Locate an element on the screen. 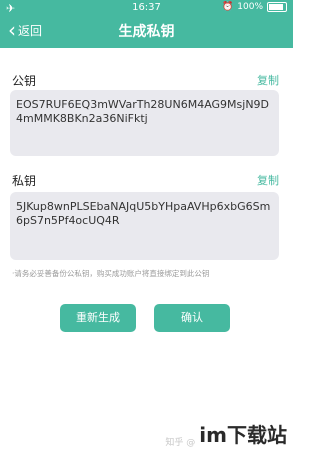  watermark: 知乎 @ im下载站 is located at coordinates (226, 433).